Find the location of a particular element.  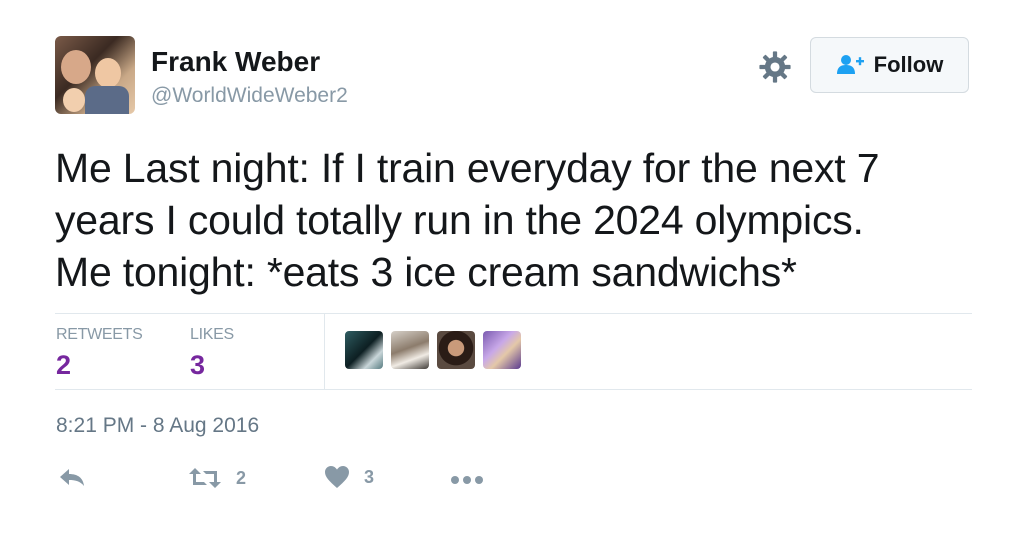

divider-bottom is located at coordinates (513, 389).